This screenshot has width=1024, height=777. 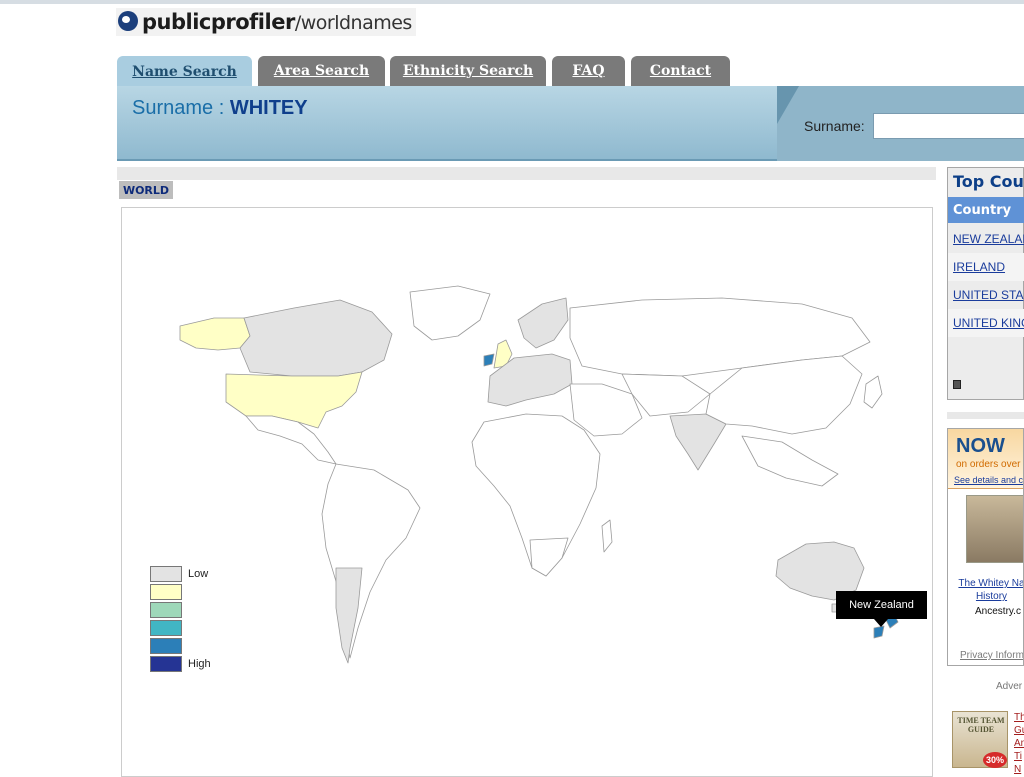 I want to click on top-band, so click(x=512, y=2).